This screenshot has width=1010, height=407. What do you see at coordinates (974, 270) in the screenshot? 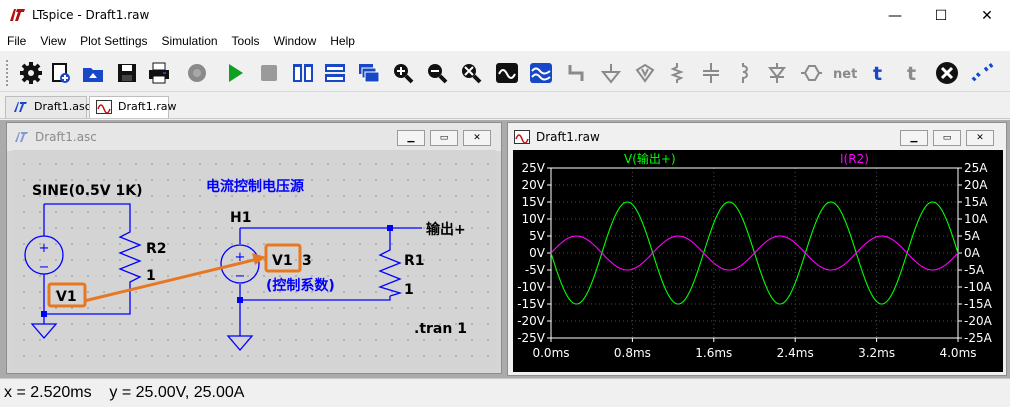
I see `y2-tick-label: -5A` at bounding box center [974, 270].